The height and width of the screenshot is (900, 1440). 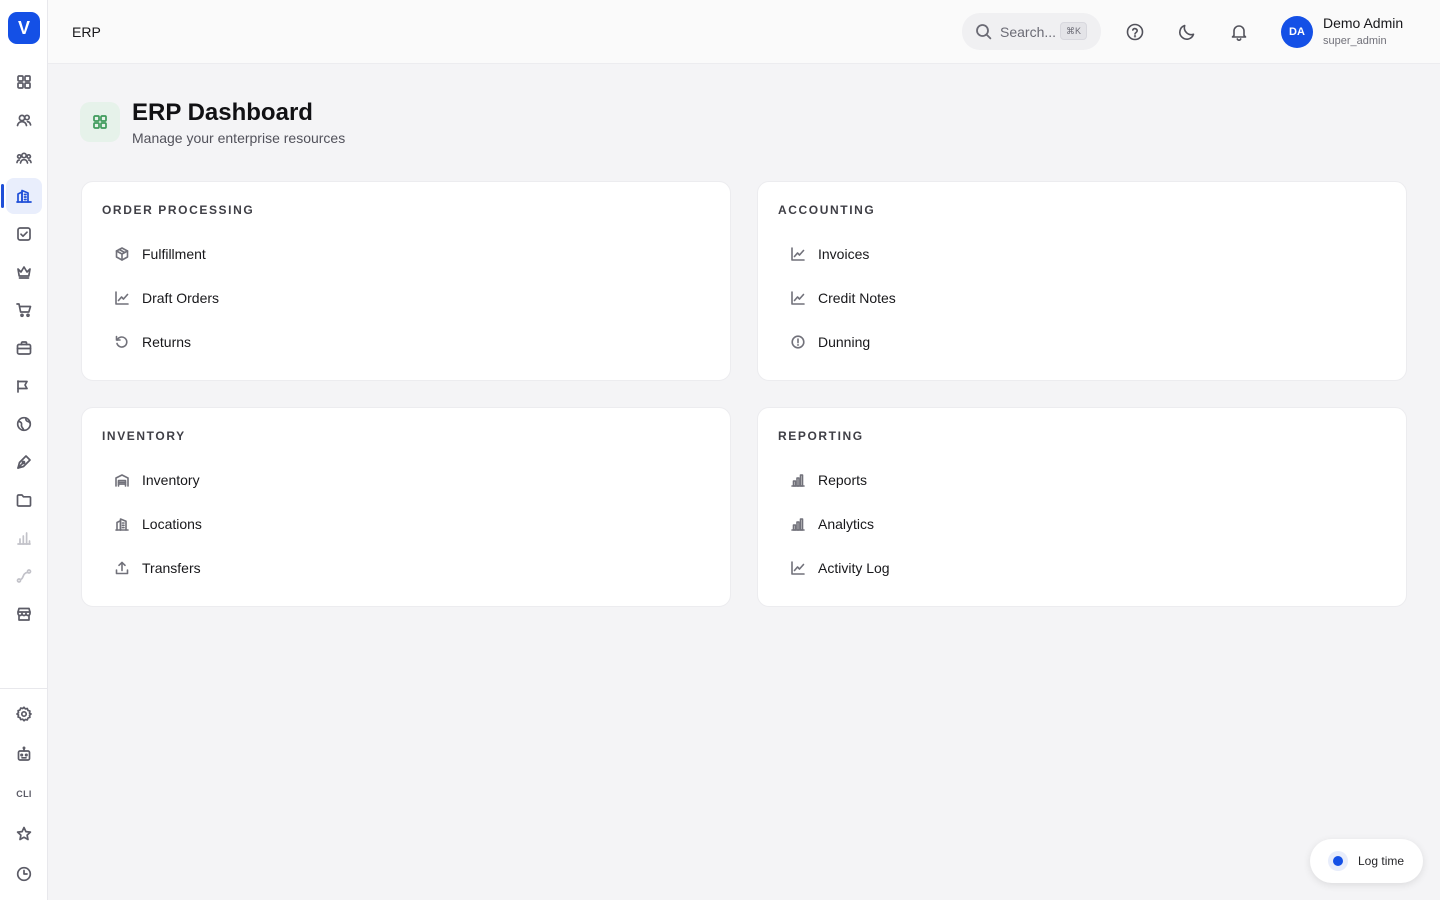 I want to click on robot-icon, so click(x=24, y=754).